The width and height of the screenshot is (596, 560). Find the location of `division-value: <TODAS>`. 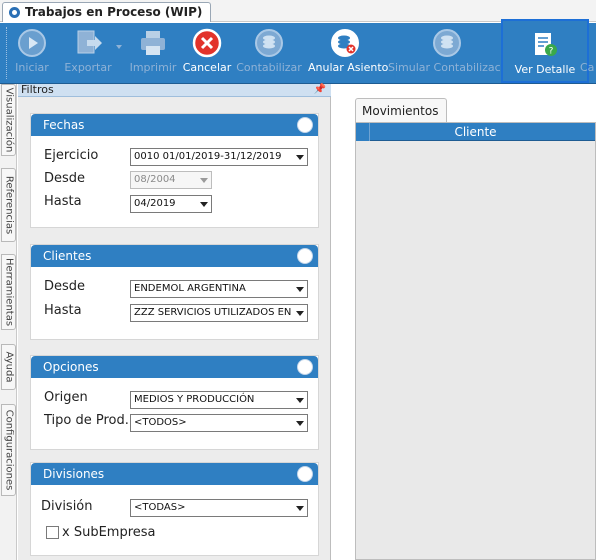

division-value: <TODAS> is located at coordinates (160, 507).